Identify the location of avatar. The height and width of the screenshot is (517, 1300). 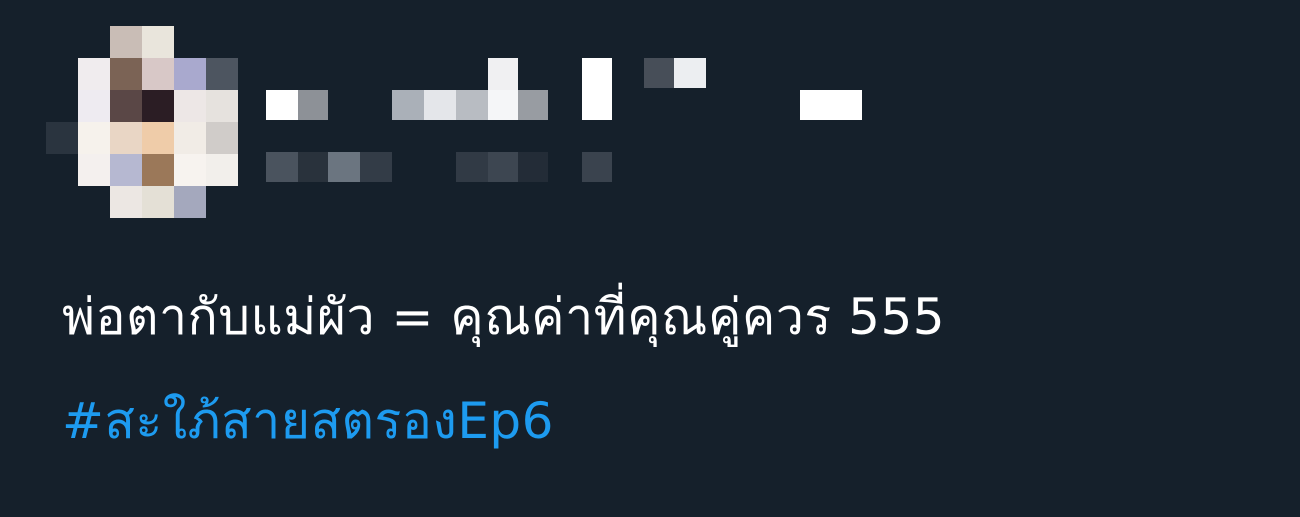
(142, 122).